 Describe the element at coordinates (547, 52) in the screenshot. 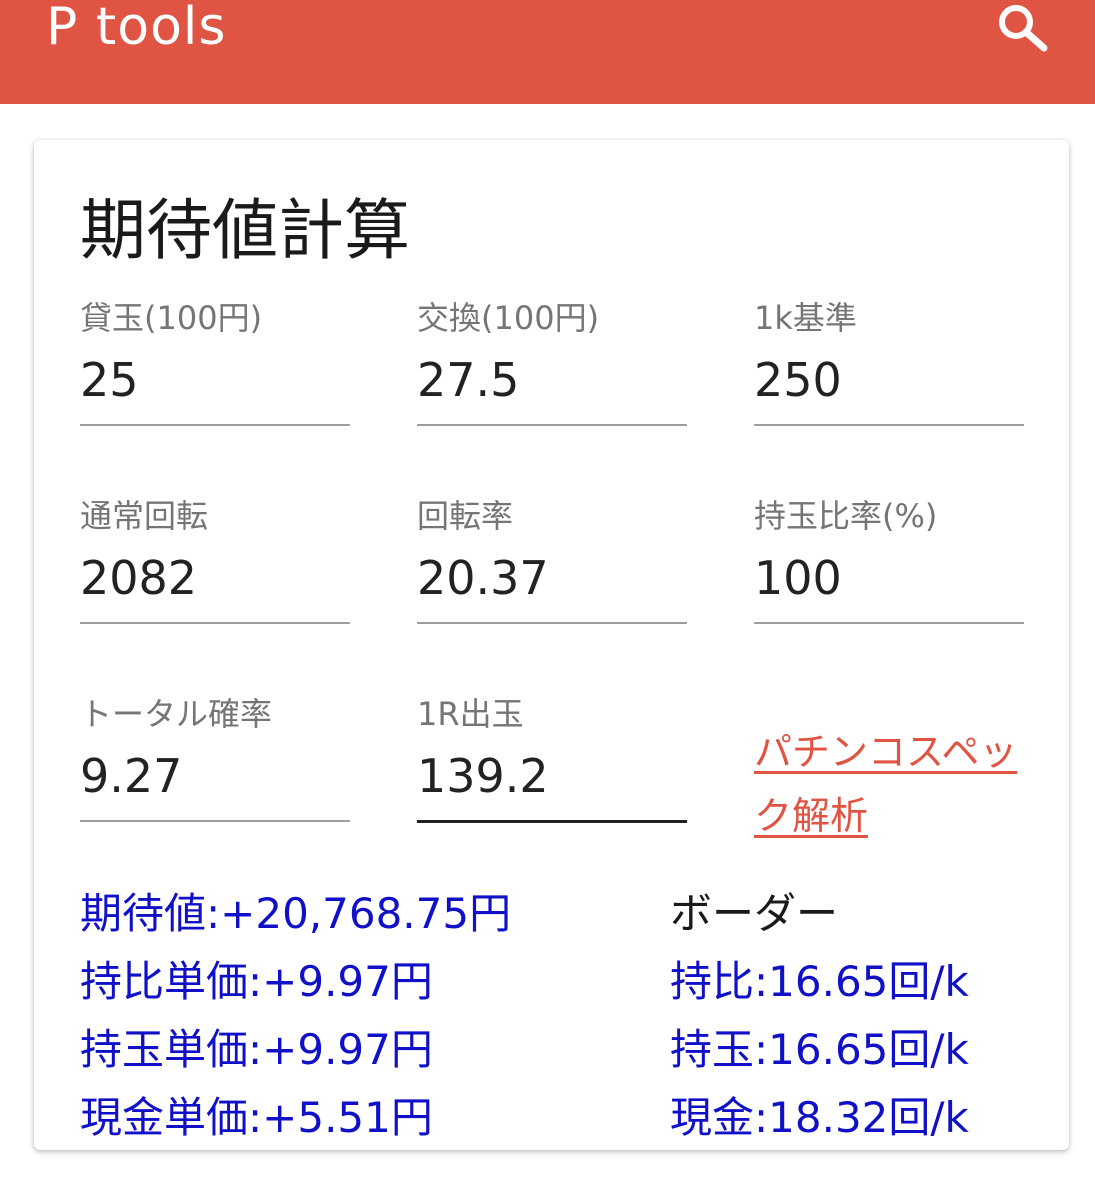

I see `app-bar: P tools` at that location.